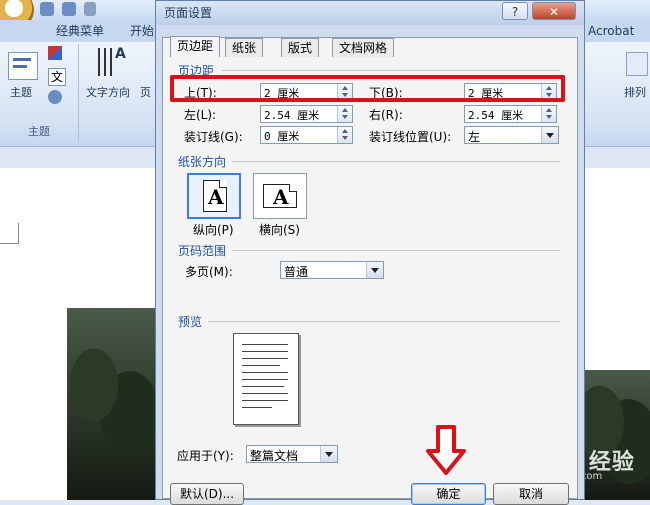 The width and height of the screenshot is (650, 505). What do you see at coordinates (80, 31) in the screenshot?
I see `tab-classic-menu: 经典菜单` at bounding box center [80, 31].